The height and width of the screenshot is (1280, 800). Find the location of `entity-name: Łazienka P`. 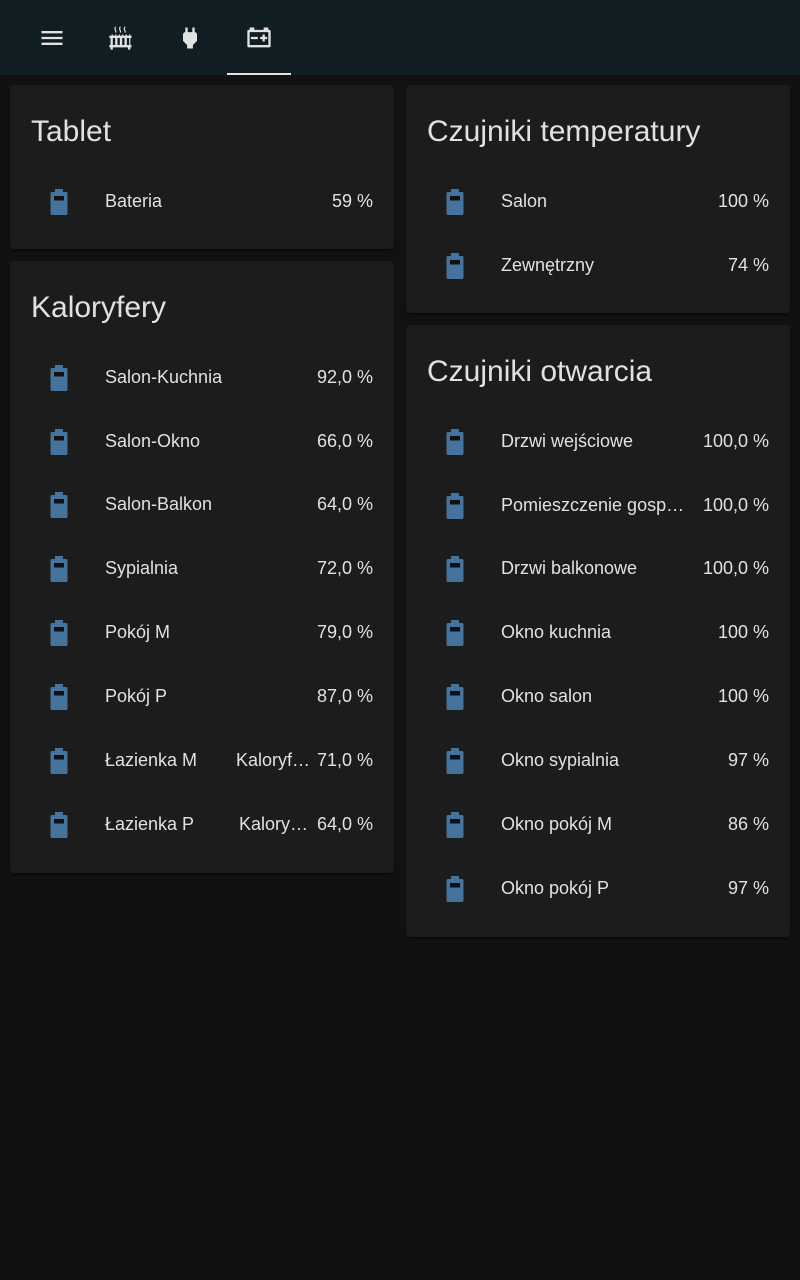

entity-name: Łazienka P is located at coordinates (150, 824).